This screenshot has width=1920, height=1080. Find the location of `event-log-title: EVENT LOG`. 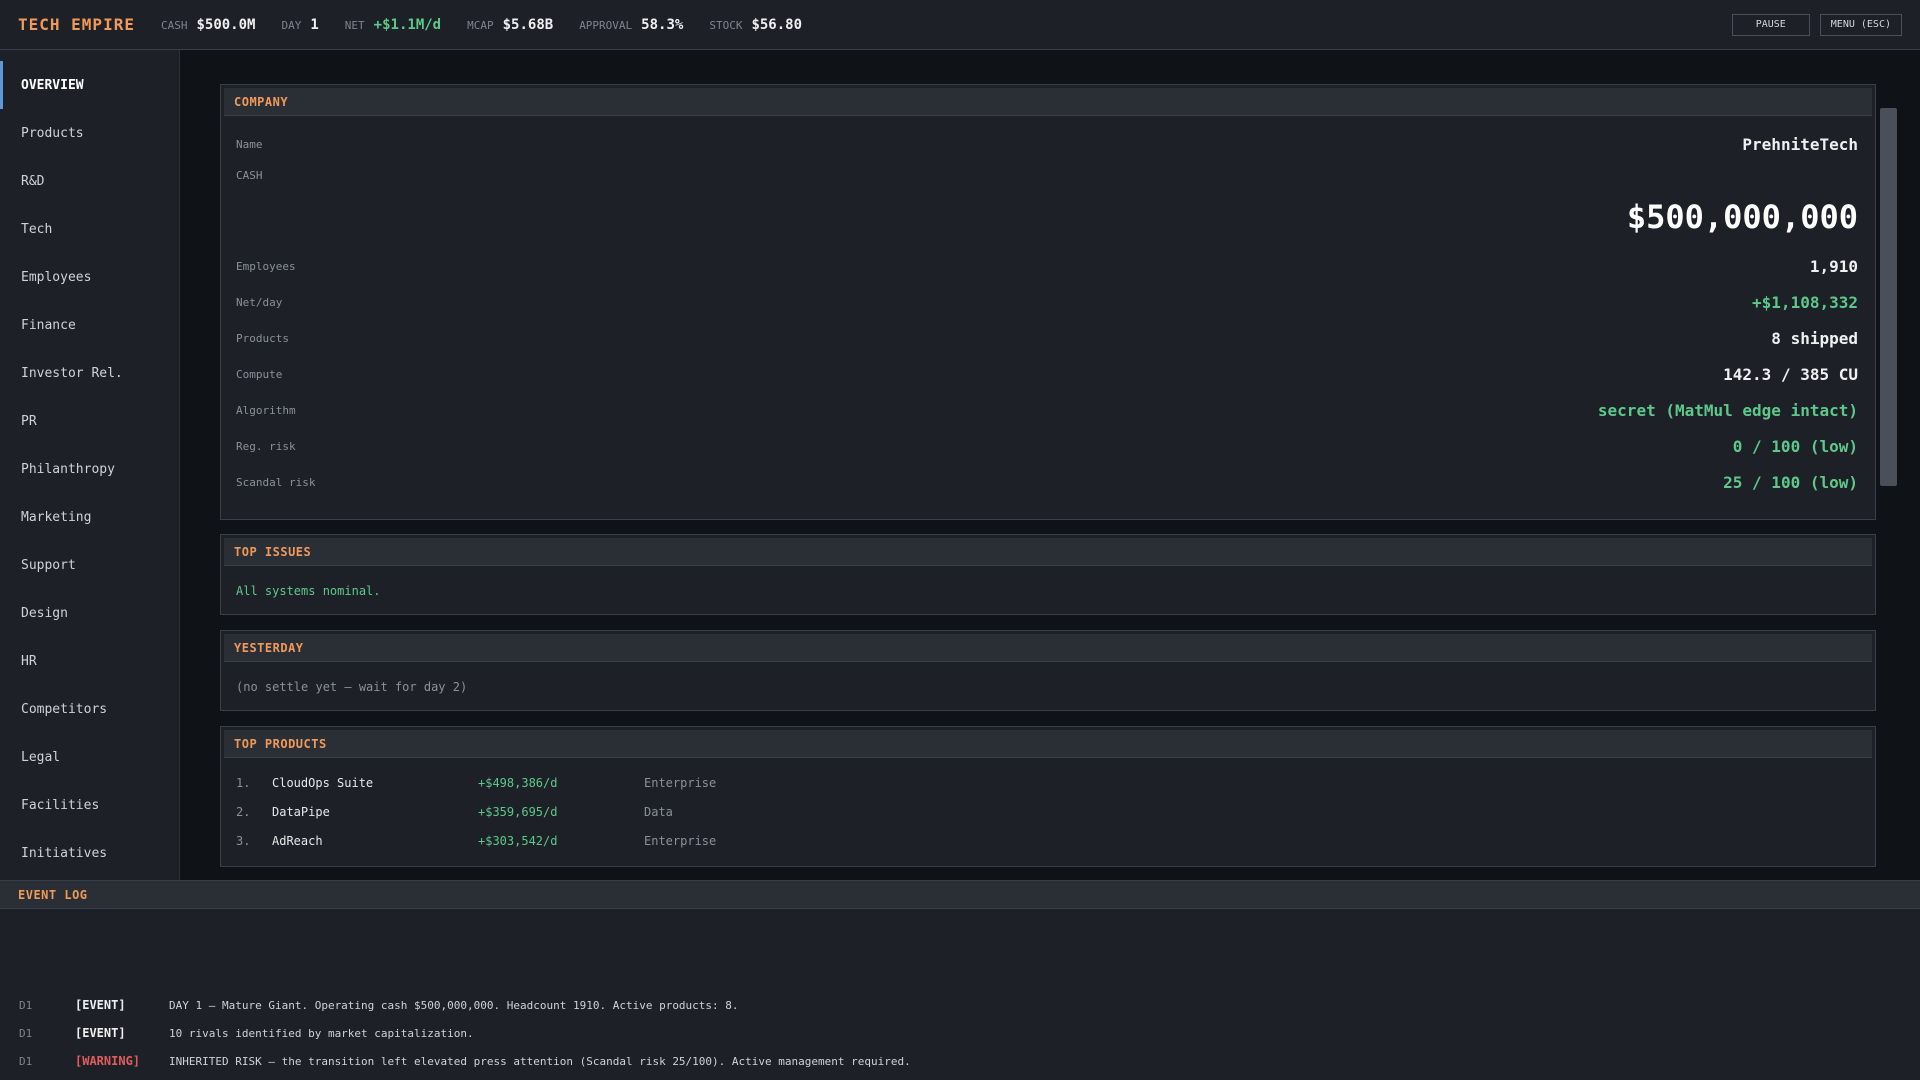

event-log-title: EVENT LOG is located at coordinates (960, 895).